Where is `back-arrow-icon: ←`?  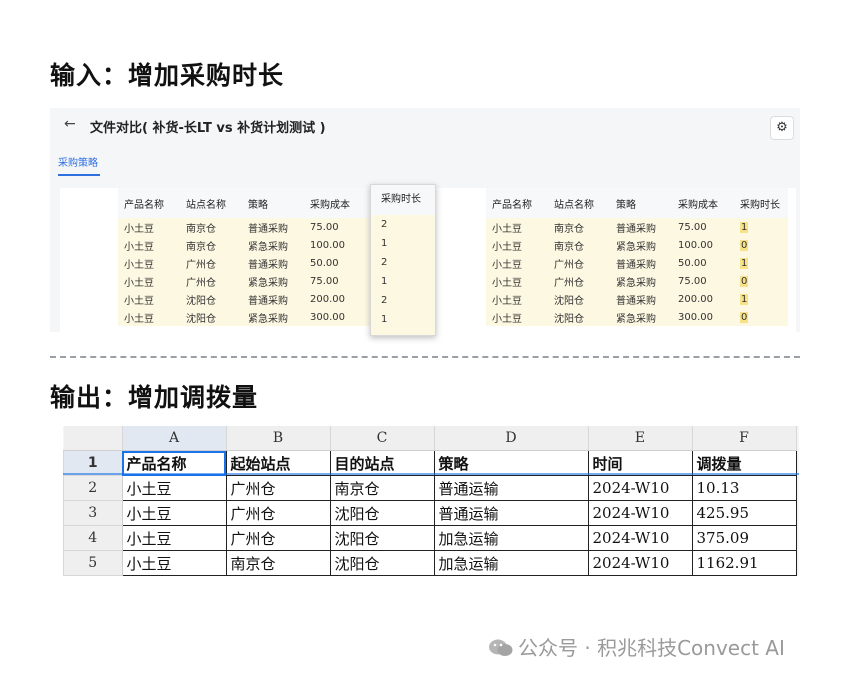
back-arrow-icon: ← is located at coordinates (70, 124).